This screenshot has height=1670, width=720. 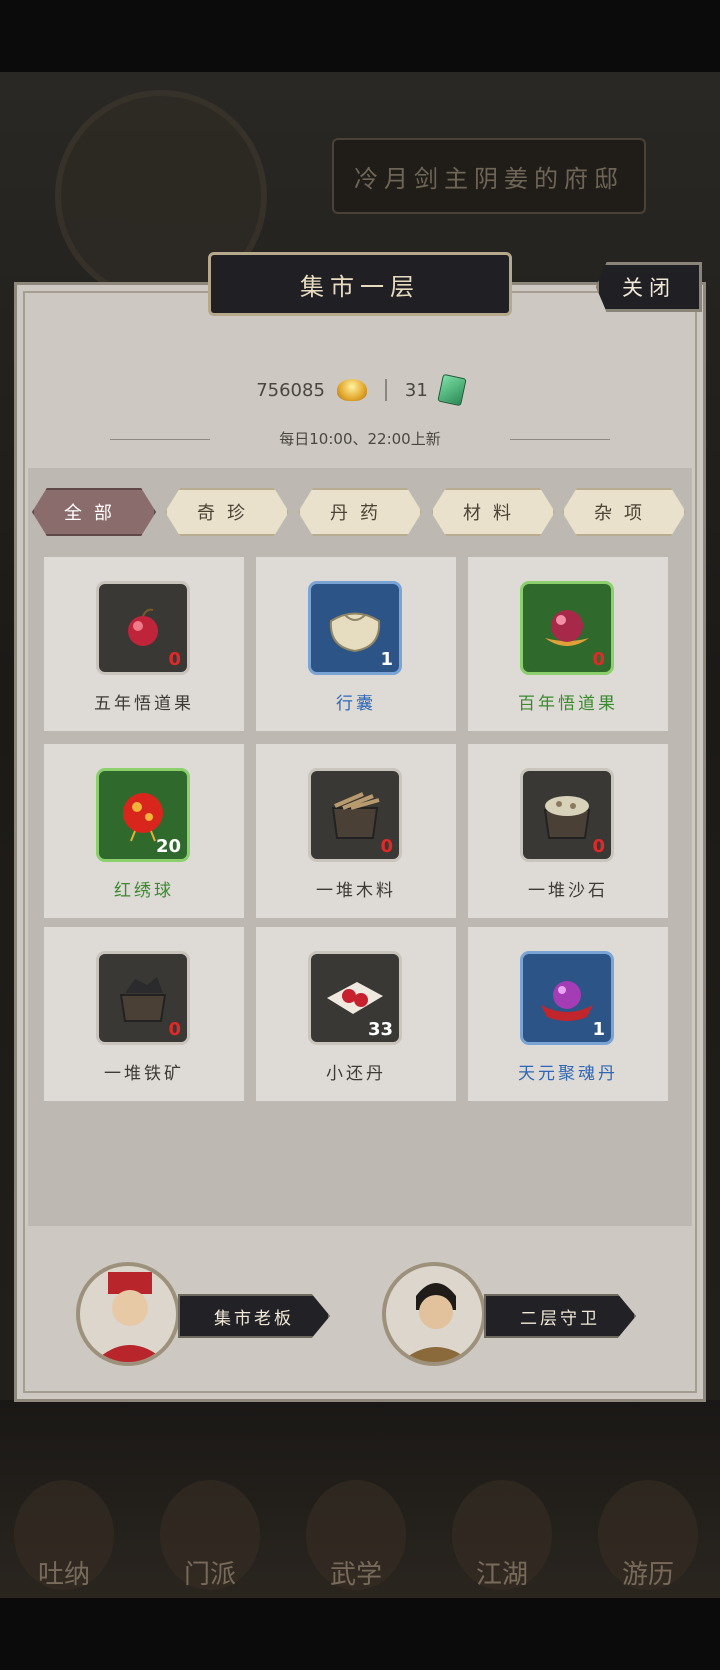 I want to click on item-card: 1 行囊, so click(x=356, y=644).